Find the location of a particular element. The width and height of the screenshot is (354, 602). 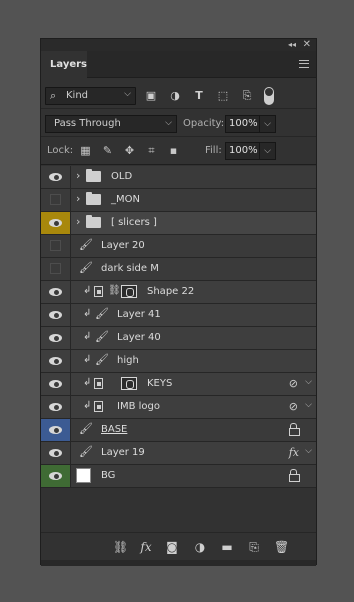

layer-name: BASE is located at coordinates (114, 429).